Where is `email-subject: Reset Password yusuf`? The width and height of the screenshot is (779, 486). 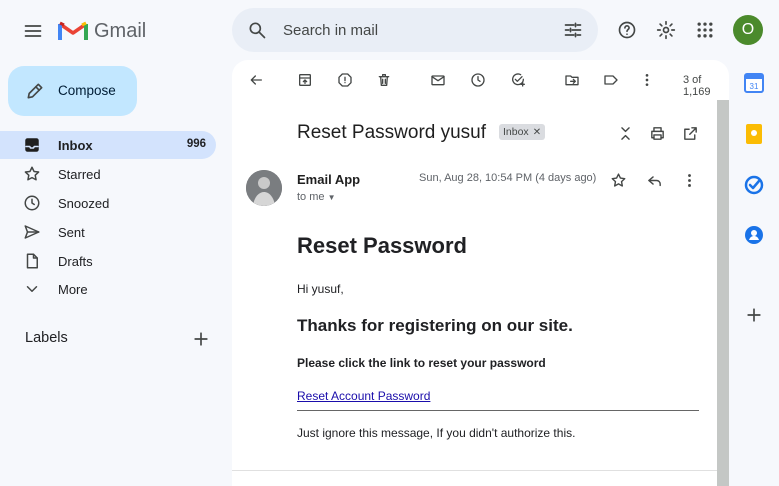 email-subject: Reset Password yusuf is located at coordinates (392, 132).